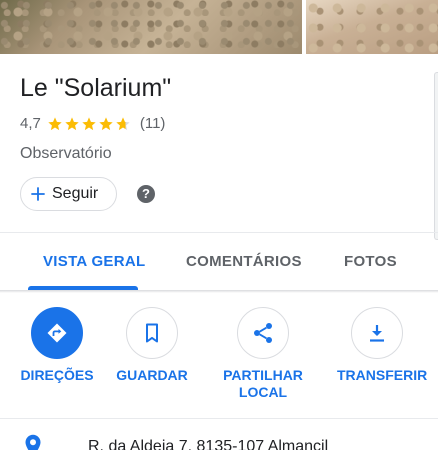 Image resolution: width=438 pixels, height=450 pixels. I want to click on rating-row: 4,7 (11), so click(92, 123).